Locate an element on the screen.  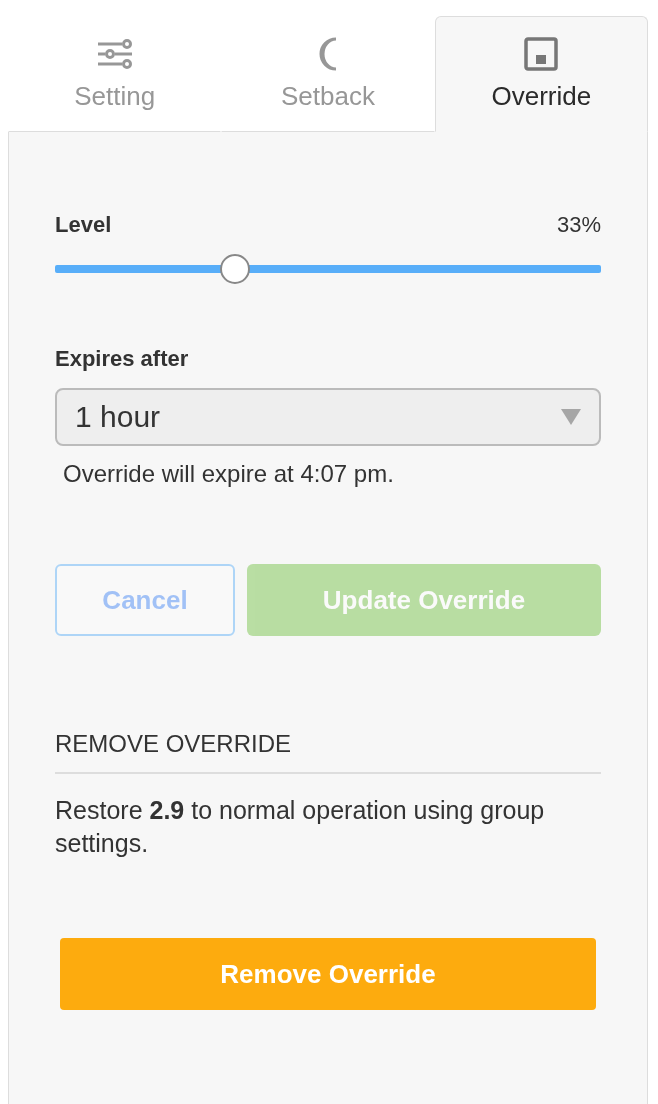
restore-text: Restore 2.9 to normal operation using group settings. is located at coordinates (300, 827).